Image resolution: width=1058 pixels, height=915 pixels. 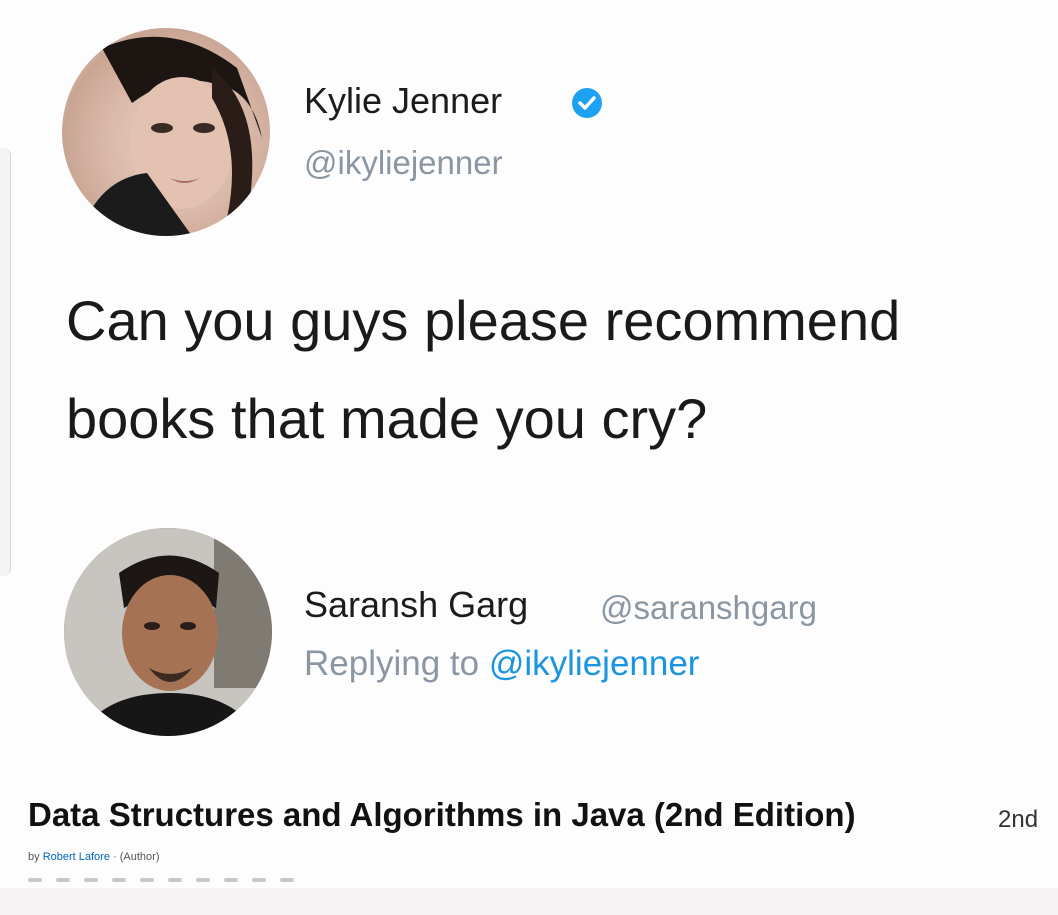 I want to click on replying-prefix: Replying to, so click(x=392, y=663).